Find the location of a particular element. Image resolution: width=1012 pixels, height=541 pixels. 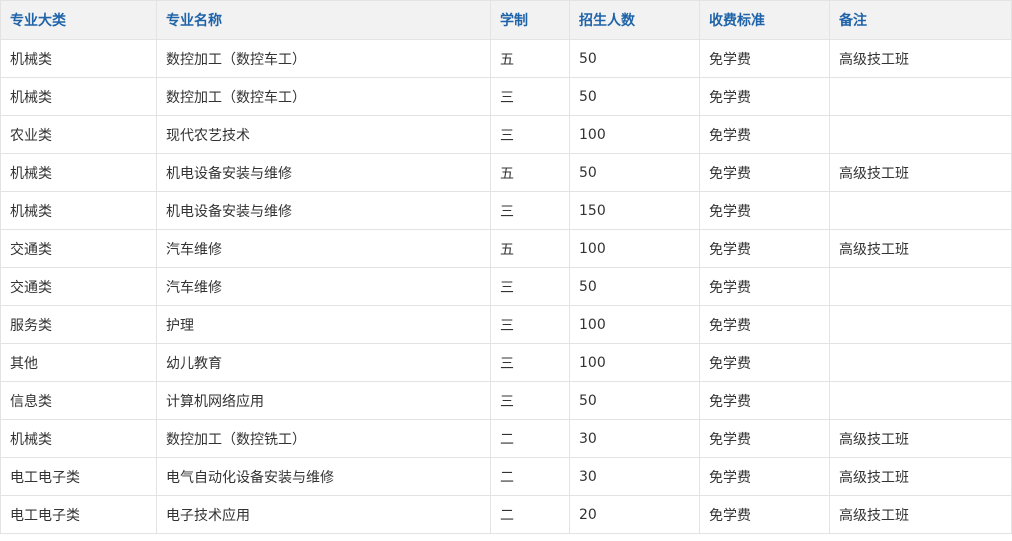

cell-major-name: 幼儿教育 is located at coordinates (323, 362).